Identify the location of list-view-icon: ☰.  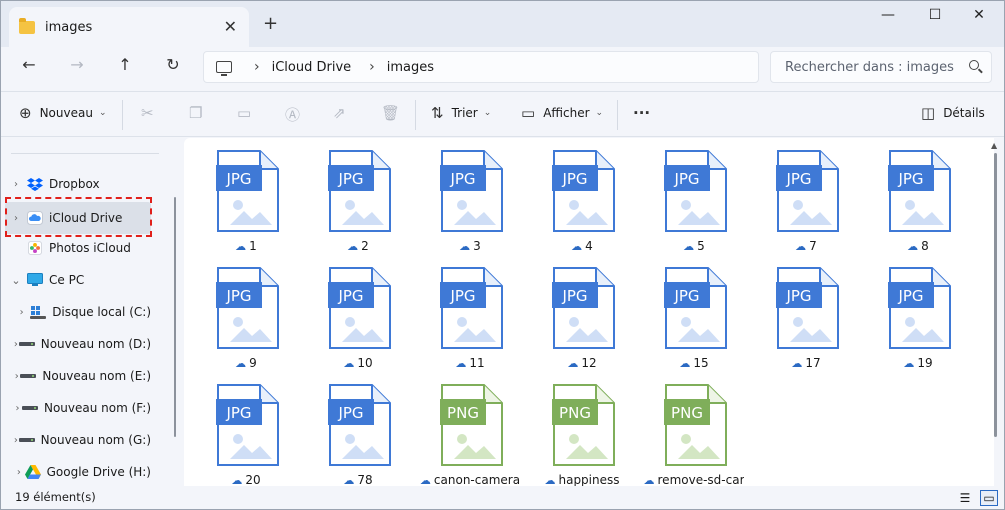
(965, 498).